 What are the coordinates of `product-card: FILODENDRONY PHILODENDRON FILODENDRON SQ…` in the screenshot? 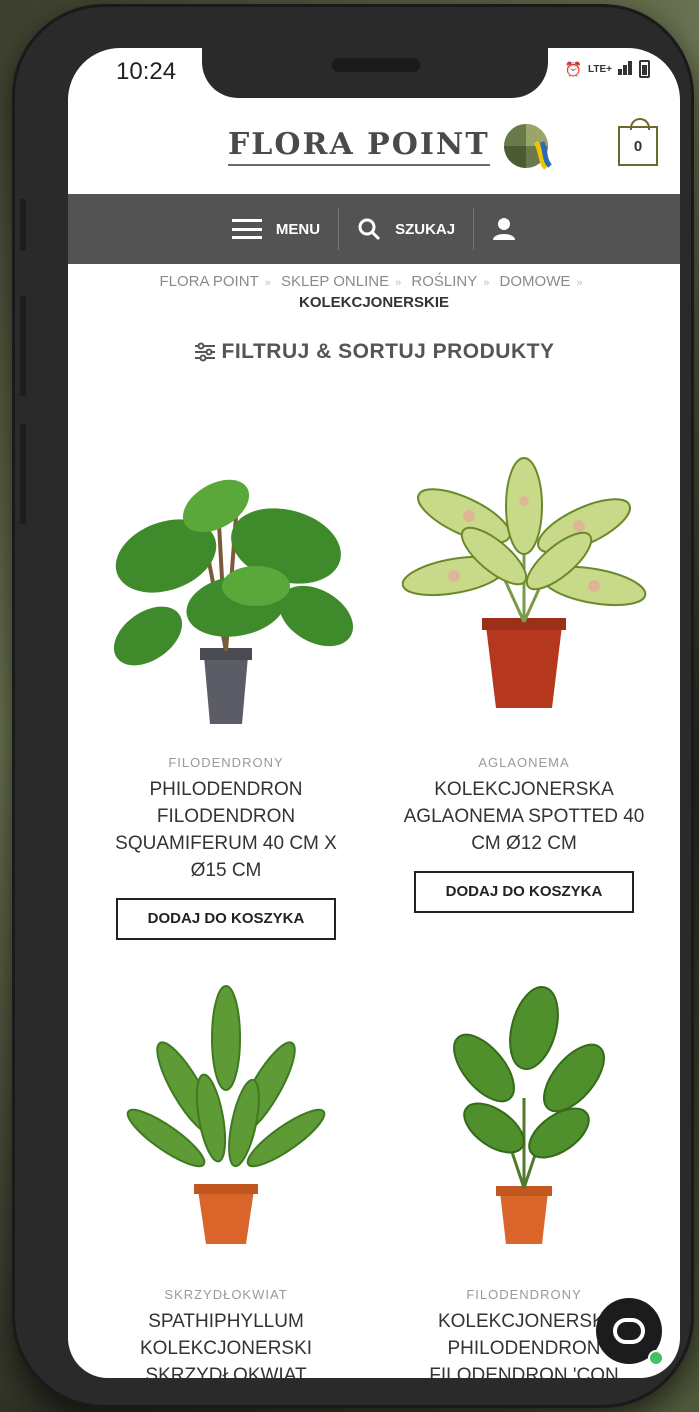 It's located at (226, 693).